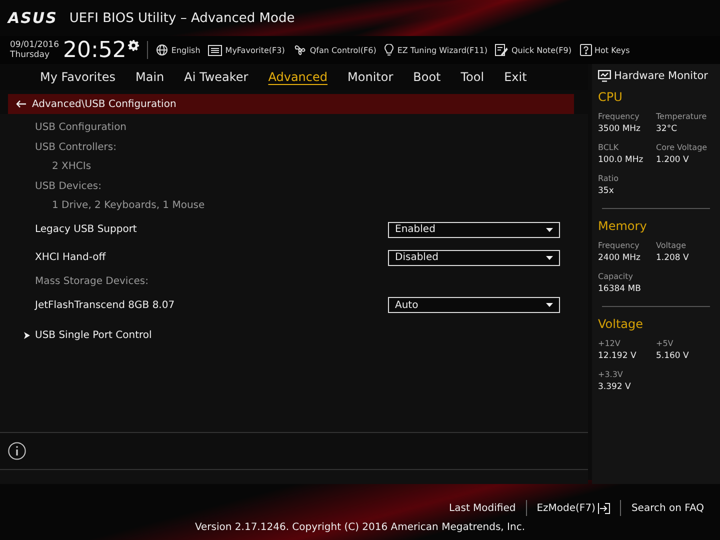  I want to click on toolbar-button: Hot Keys, so click(605, 50).